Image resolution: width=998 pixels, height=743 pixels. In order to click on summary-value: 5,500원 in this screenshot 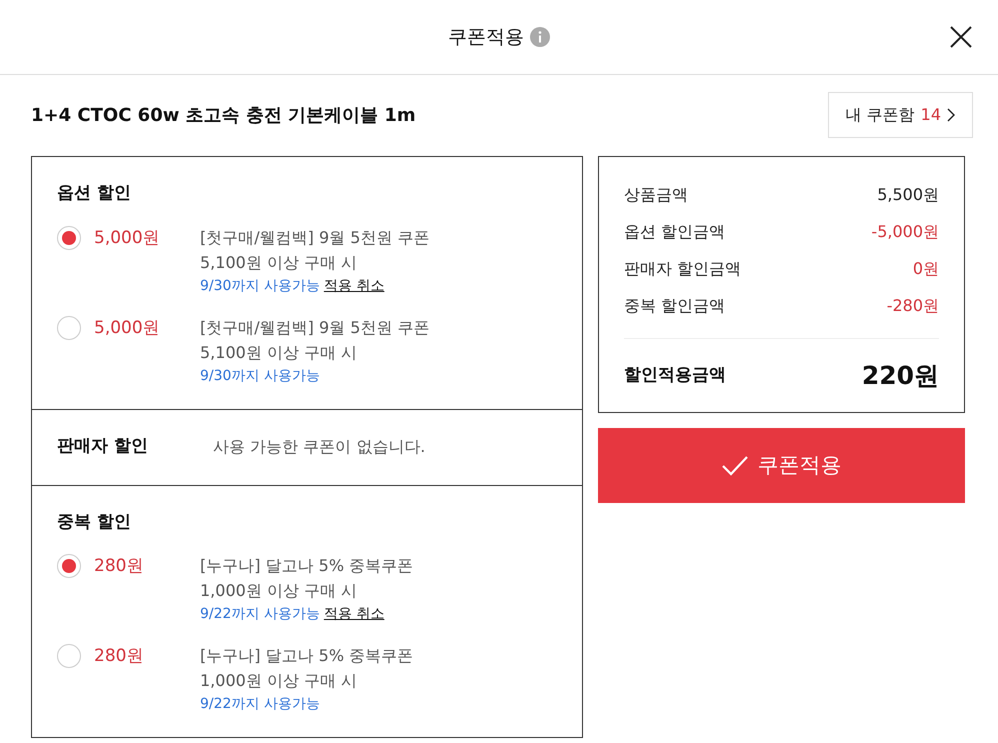, I will do `click(908, 195)`.